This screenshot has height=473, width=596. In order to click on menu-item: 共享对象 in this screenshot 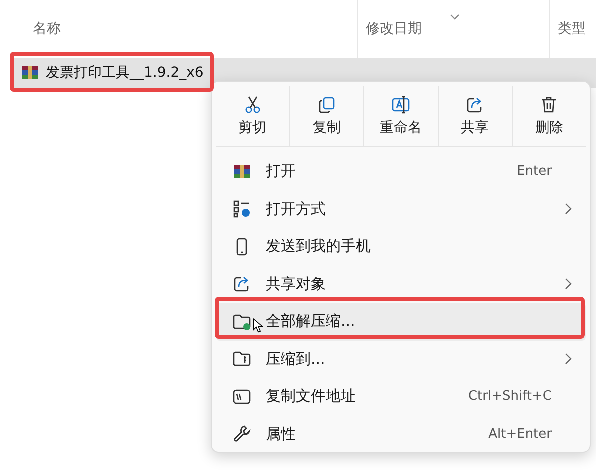, I will do `click(401, 284)`.